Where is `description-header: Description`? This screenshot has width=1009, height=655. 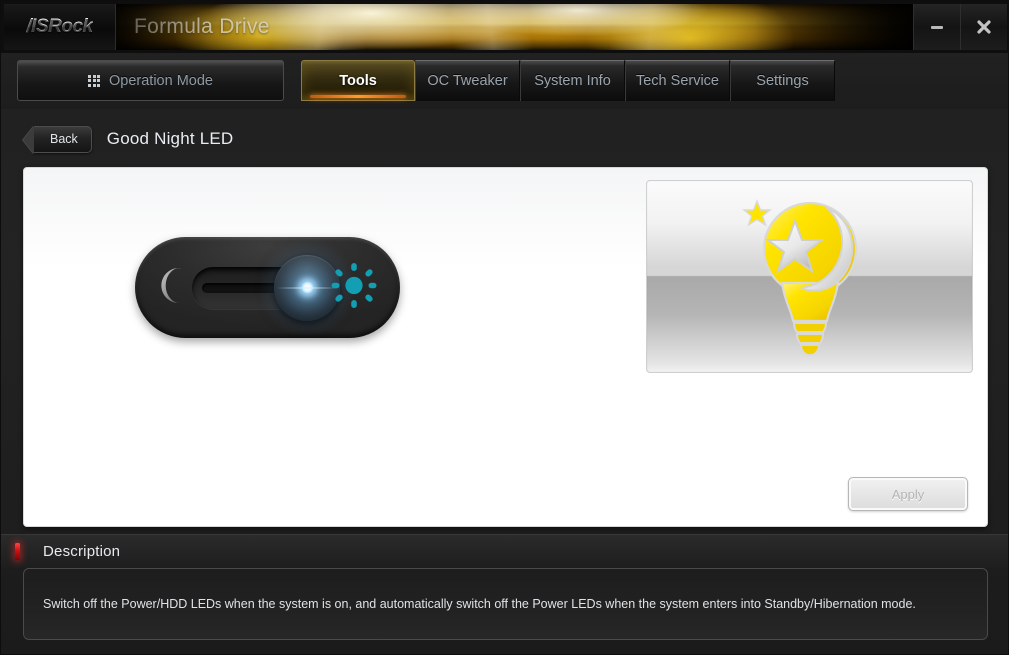
description-header: Description is located at coordinates (504, 551).